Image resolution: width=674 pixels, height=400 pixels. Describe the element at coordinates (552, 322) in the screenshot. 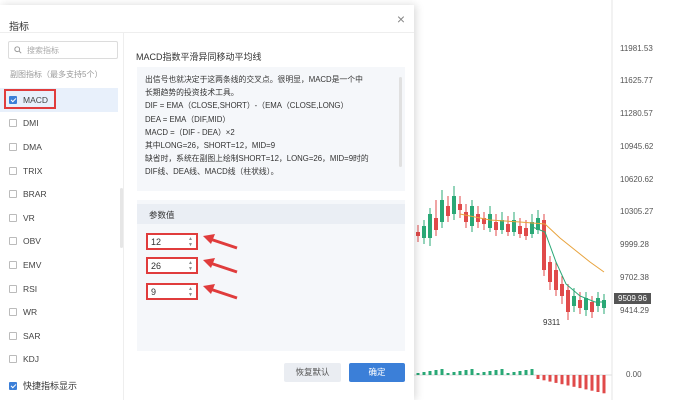

I see `low-price-label: 9311` at that location.